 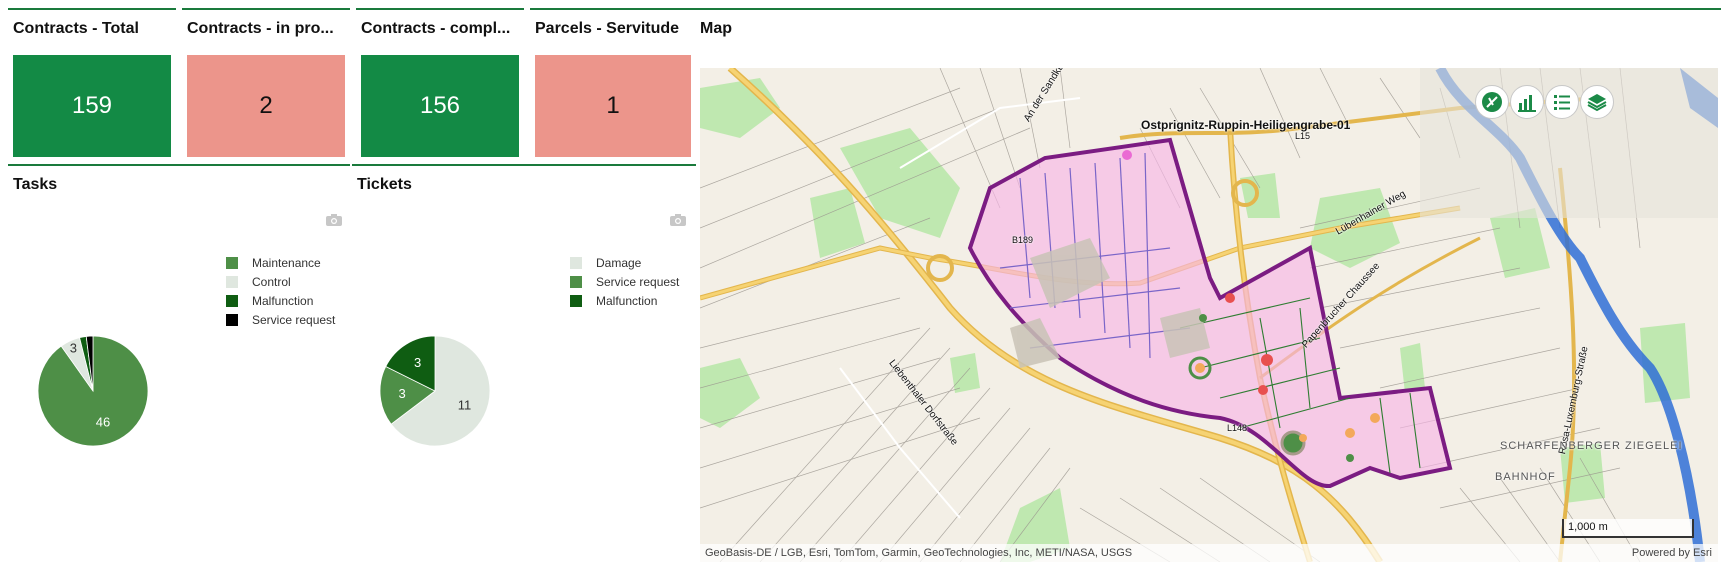 I want to click on layers-icon-button, so click(x=1597, y=102).